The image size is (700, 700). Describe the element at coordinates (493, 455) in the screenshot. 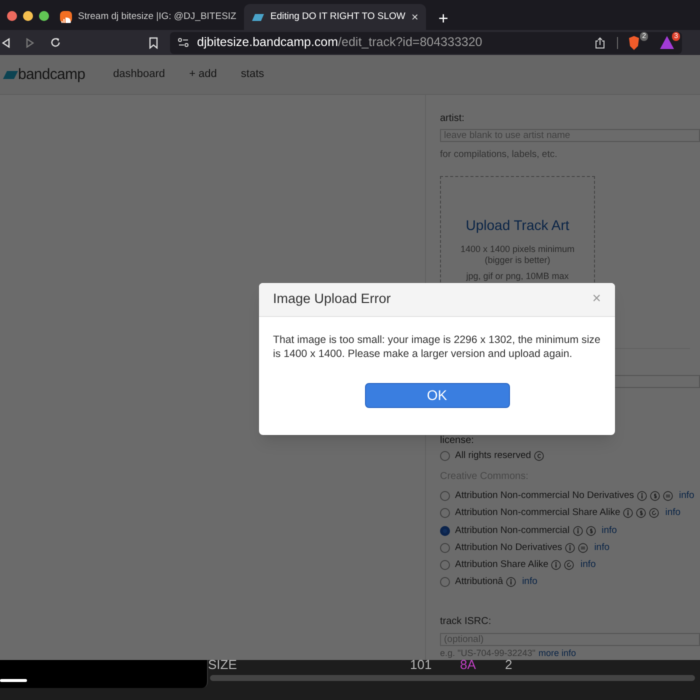

I see `license-option: All rights reserved` at that location.